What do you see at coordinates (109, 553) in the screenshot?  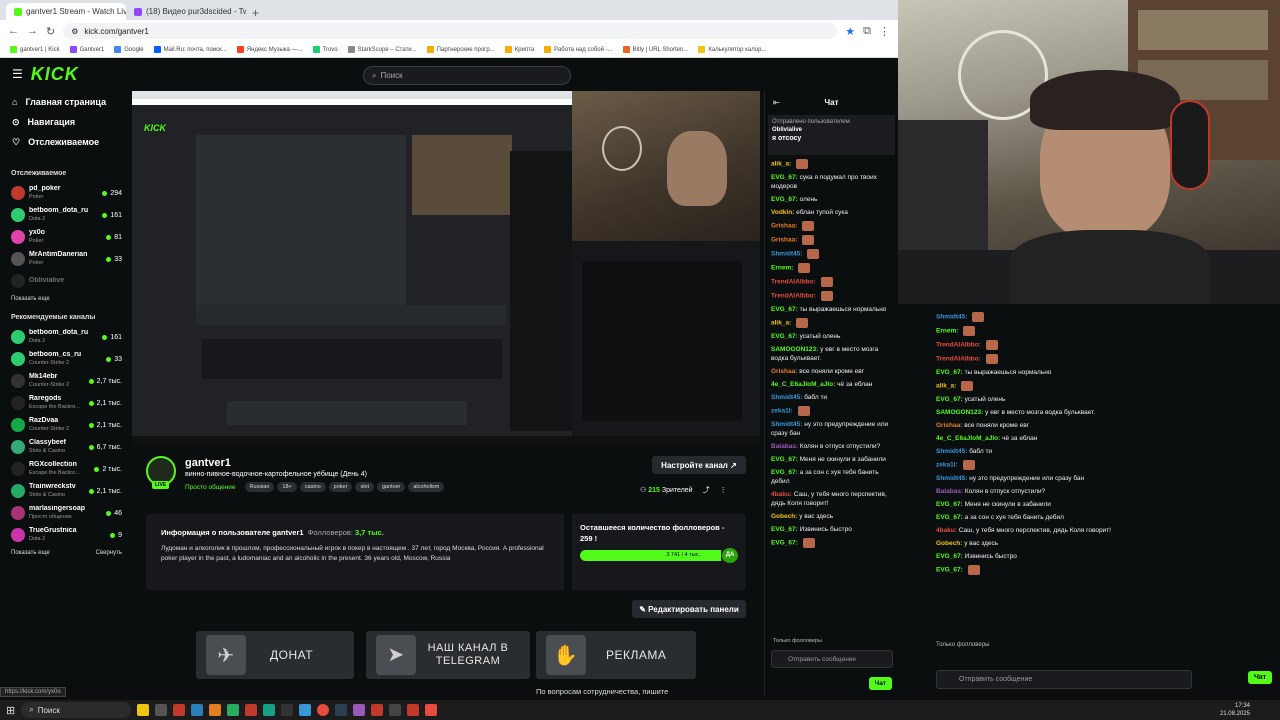 I see `collapse-link: Свернуть` at bounding box center [109, 553].